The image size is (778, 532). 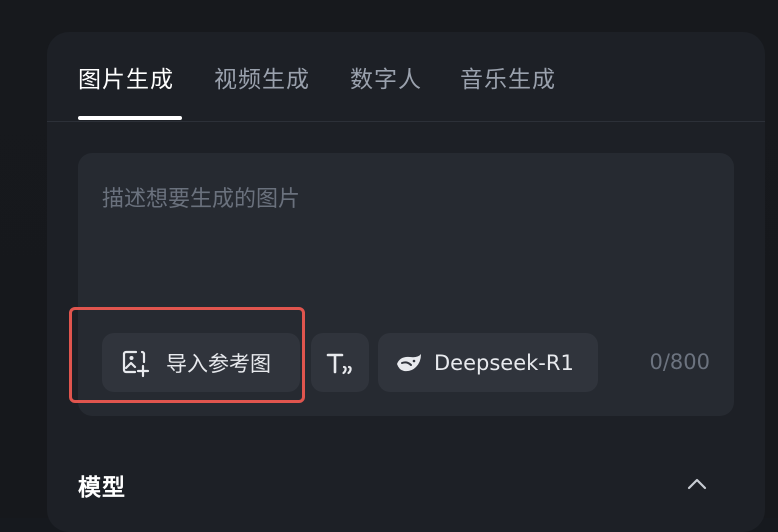 What do you see at coordinates (386, 77) in the screenshot?
I see `tab-digital-human: 数字人` at bounding box center [386, 77].